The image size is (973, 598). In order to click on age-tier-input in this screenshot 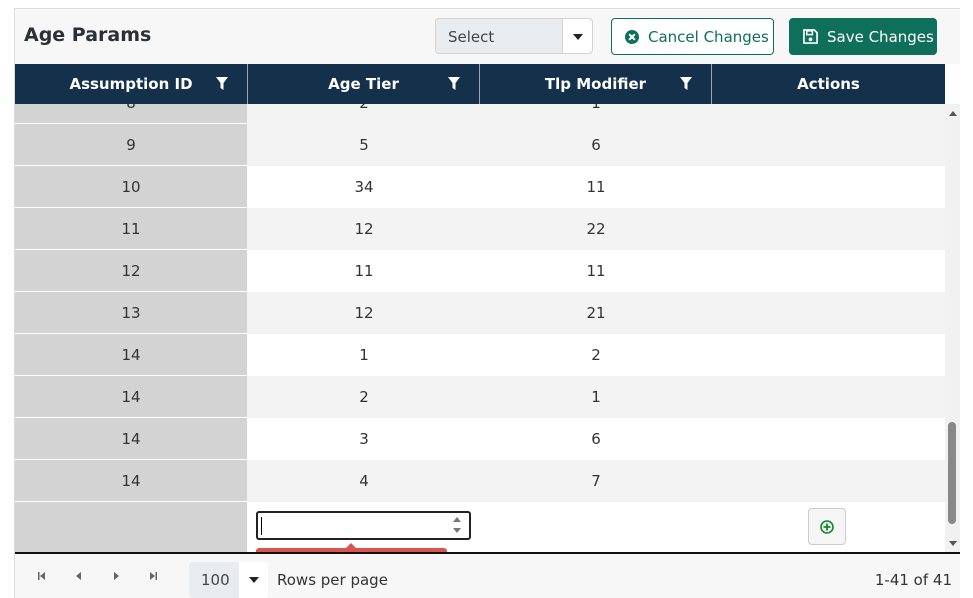, I will do `click(363, 525)`.